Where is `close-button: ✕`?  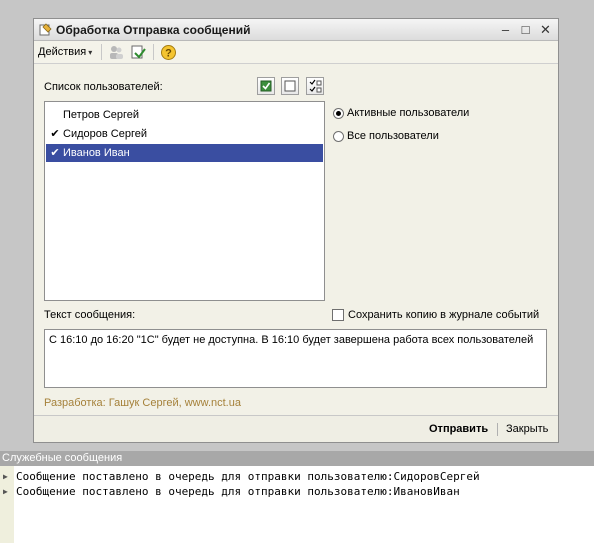
close-button: ✕ is located at coordinates (545, 29).